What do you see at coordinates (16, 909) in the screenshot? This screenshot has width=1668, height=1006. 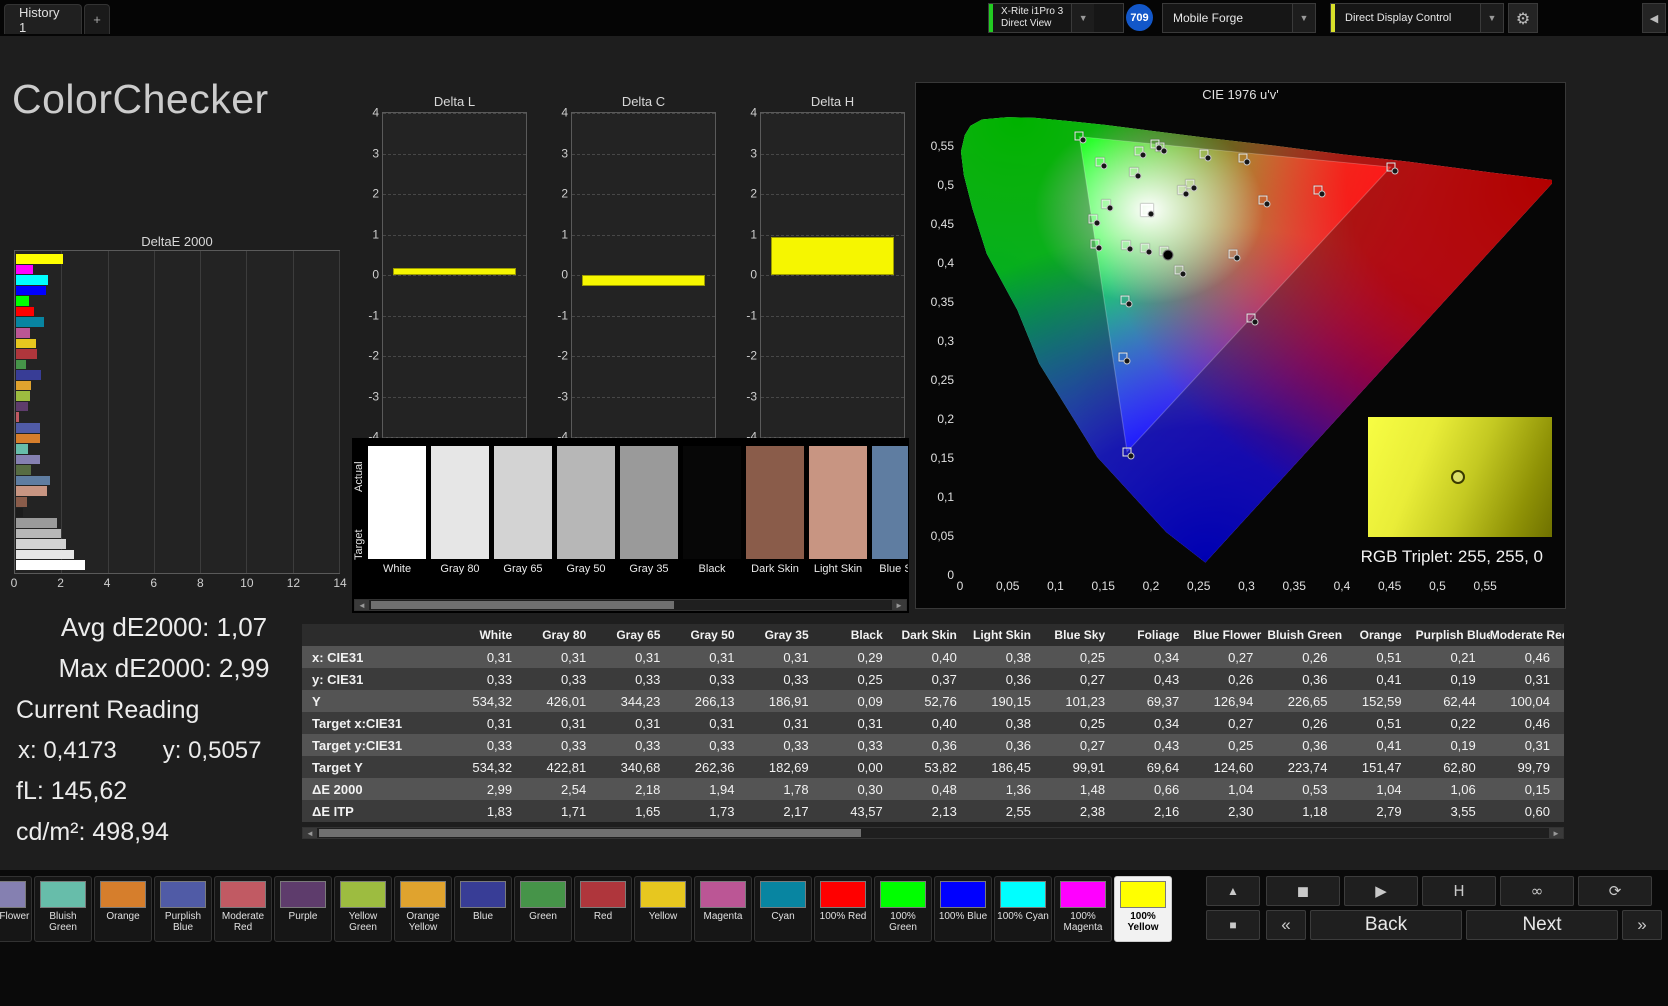 I see `patch-blue-flower: Blue Flower` at bounding box center [16, 909].